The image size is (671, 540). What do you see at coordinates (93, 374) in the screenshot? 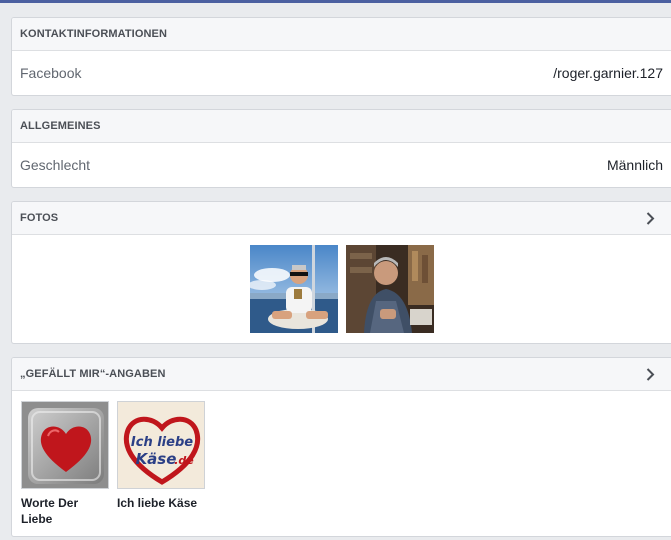
I see `likes-title: „GEFÄLLT MIR“-ANGABEN` at bounding box center [93, 374].